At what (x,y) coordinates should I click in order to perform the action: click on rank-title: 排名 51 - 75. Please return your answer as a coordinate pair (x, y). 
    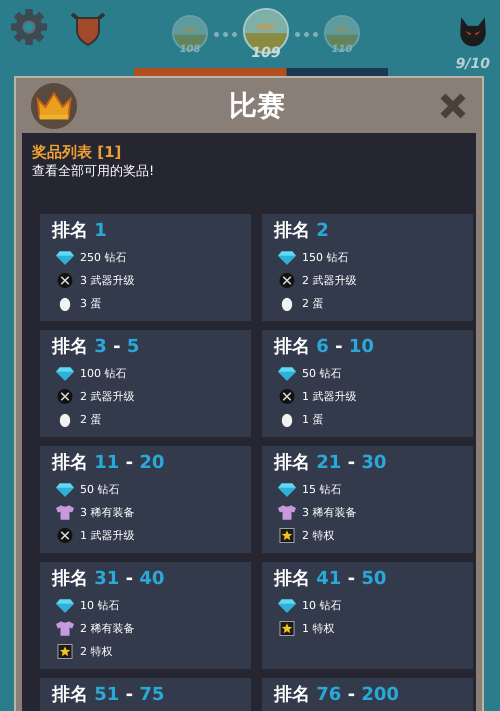
    Looking at the image, I should click on (109, 694).